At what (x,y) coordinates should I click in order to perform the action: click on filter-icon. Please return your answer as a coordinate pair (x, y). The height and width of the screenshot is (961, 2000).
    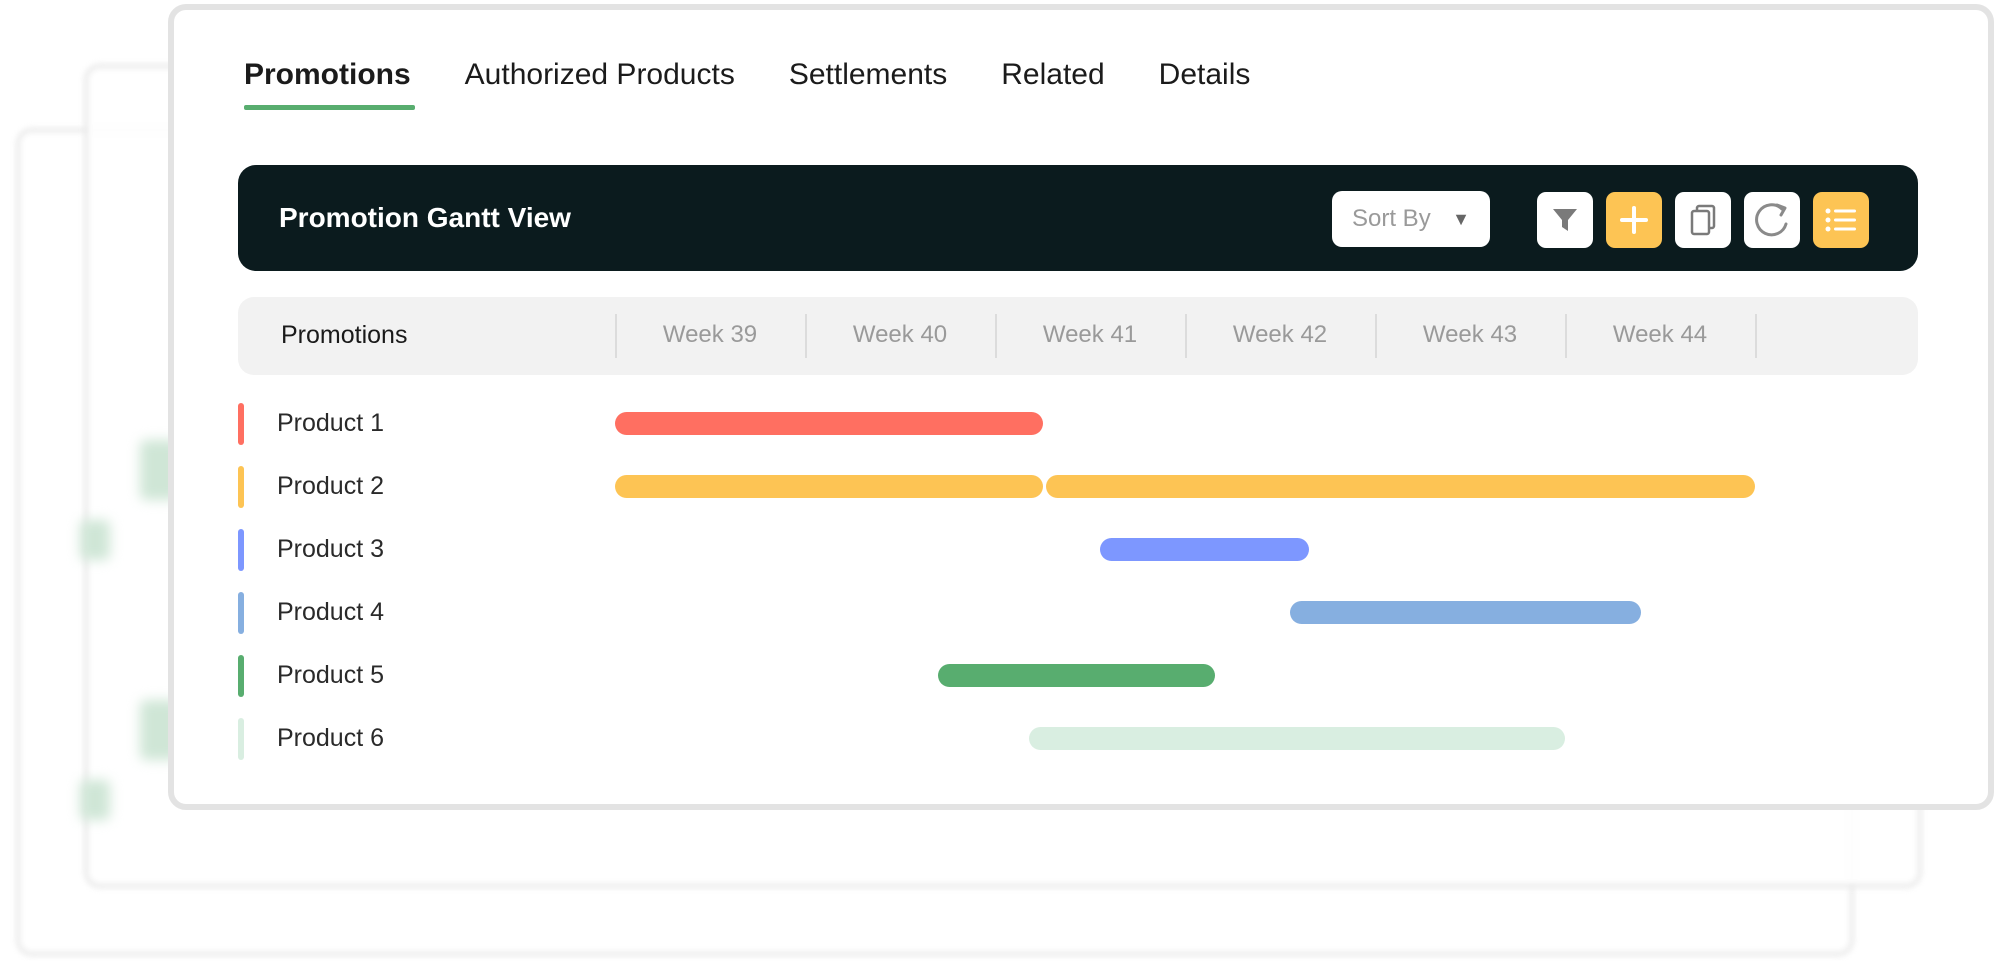
    Looking at the image, I should click on (1565, 220).